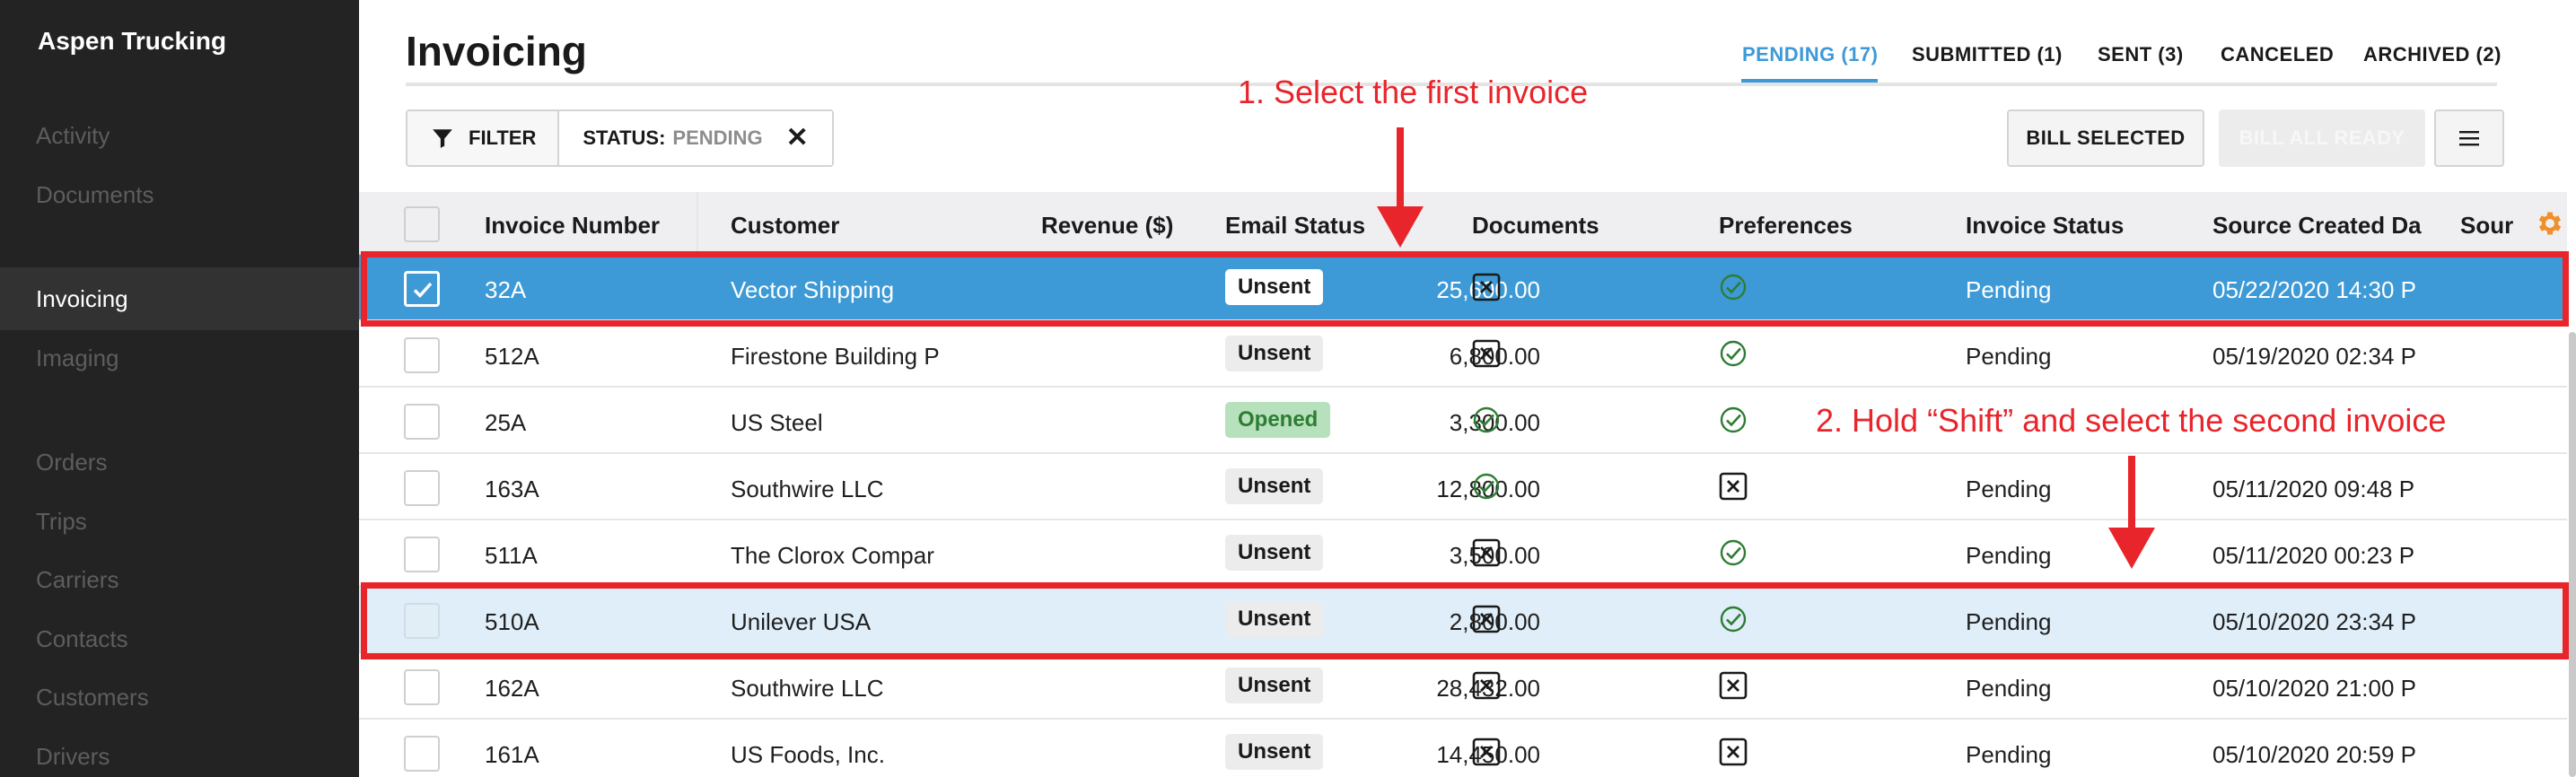 The image size is (2576, 777). Describe the element at coordinates (777, 422) in the screenshot. I see `customer-name: US Steel` at that location.